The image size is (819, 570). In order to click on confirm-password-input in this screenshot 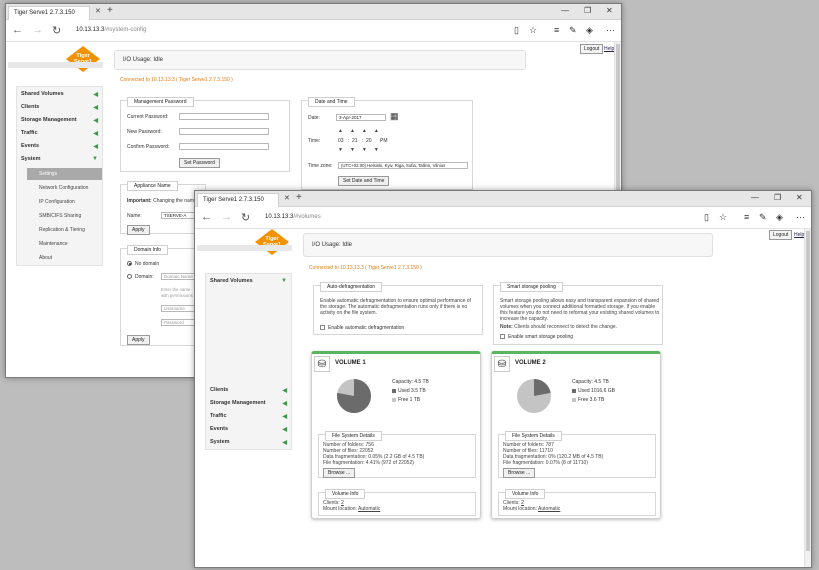, I will do `click(224, 146)`.